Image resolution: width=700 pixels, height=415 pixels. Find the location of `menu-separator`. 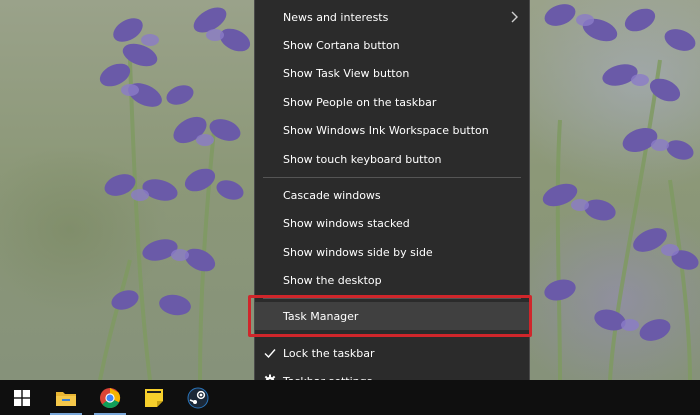

menu-separator is located at coordinates (392, 177).